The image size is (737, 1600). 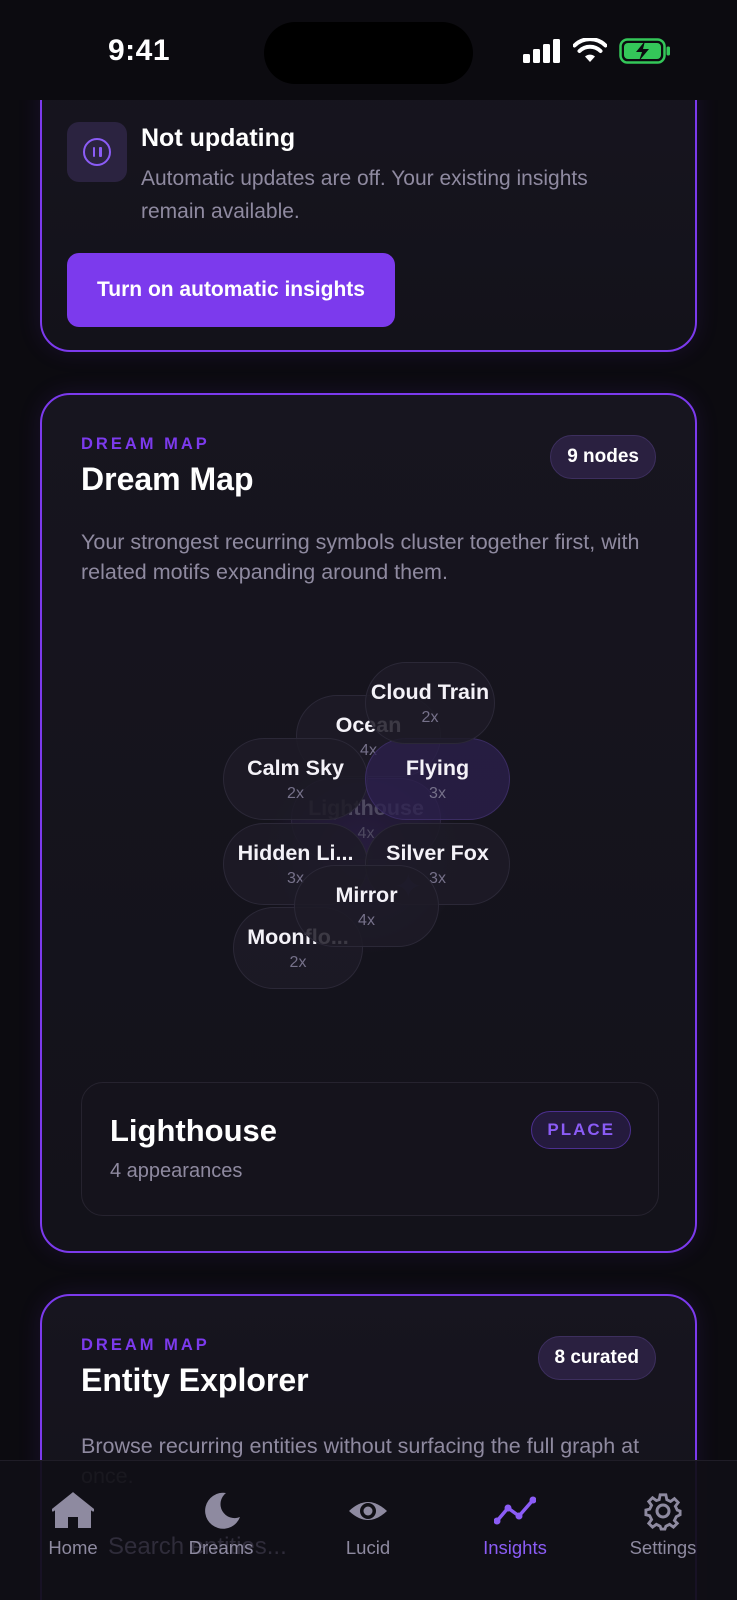 I want to click on chart-line-icon, so click(x=515, y=1510).